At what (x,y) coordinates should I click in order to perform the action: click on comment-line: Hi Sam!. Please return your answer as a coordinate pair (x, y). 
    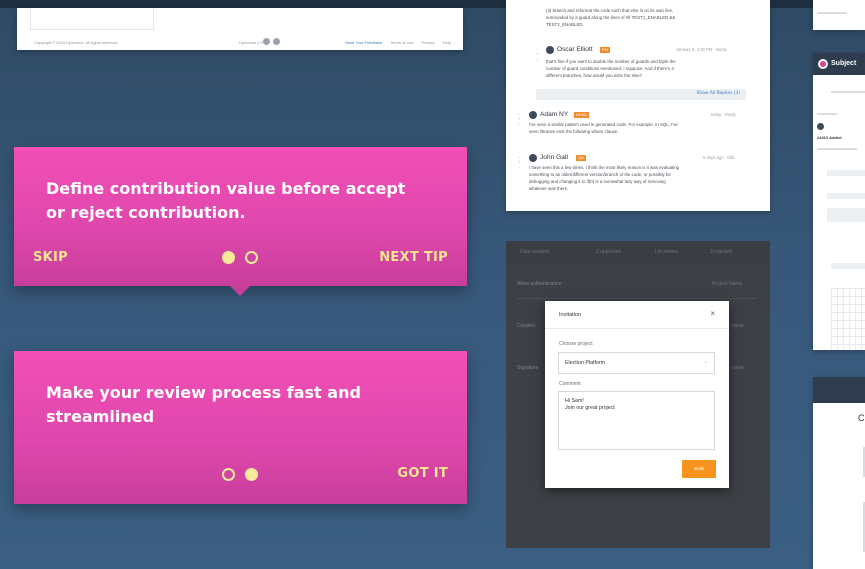
    Looking at the image, I should click on (574, 401).